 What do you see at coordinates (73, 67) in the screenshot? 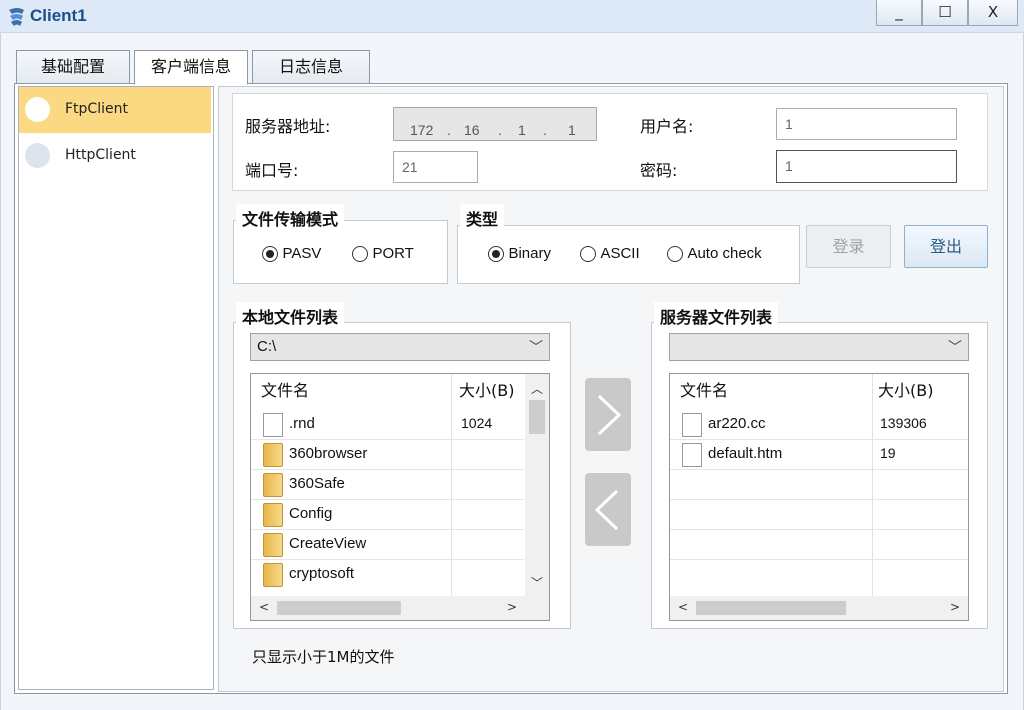
I see `tab-basic-config: 基础配置` at bounding box center [73, 67].